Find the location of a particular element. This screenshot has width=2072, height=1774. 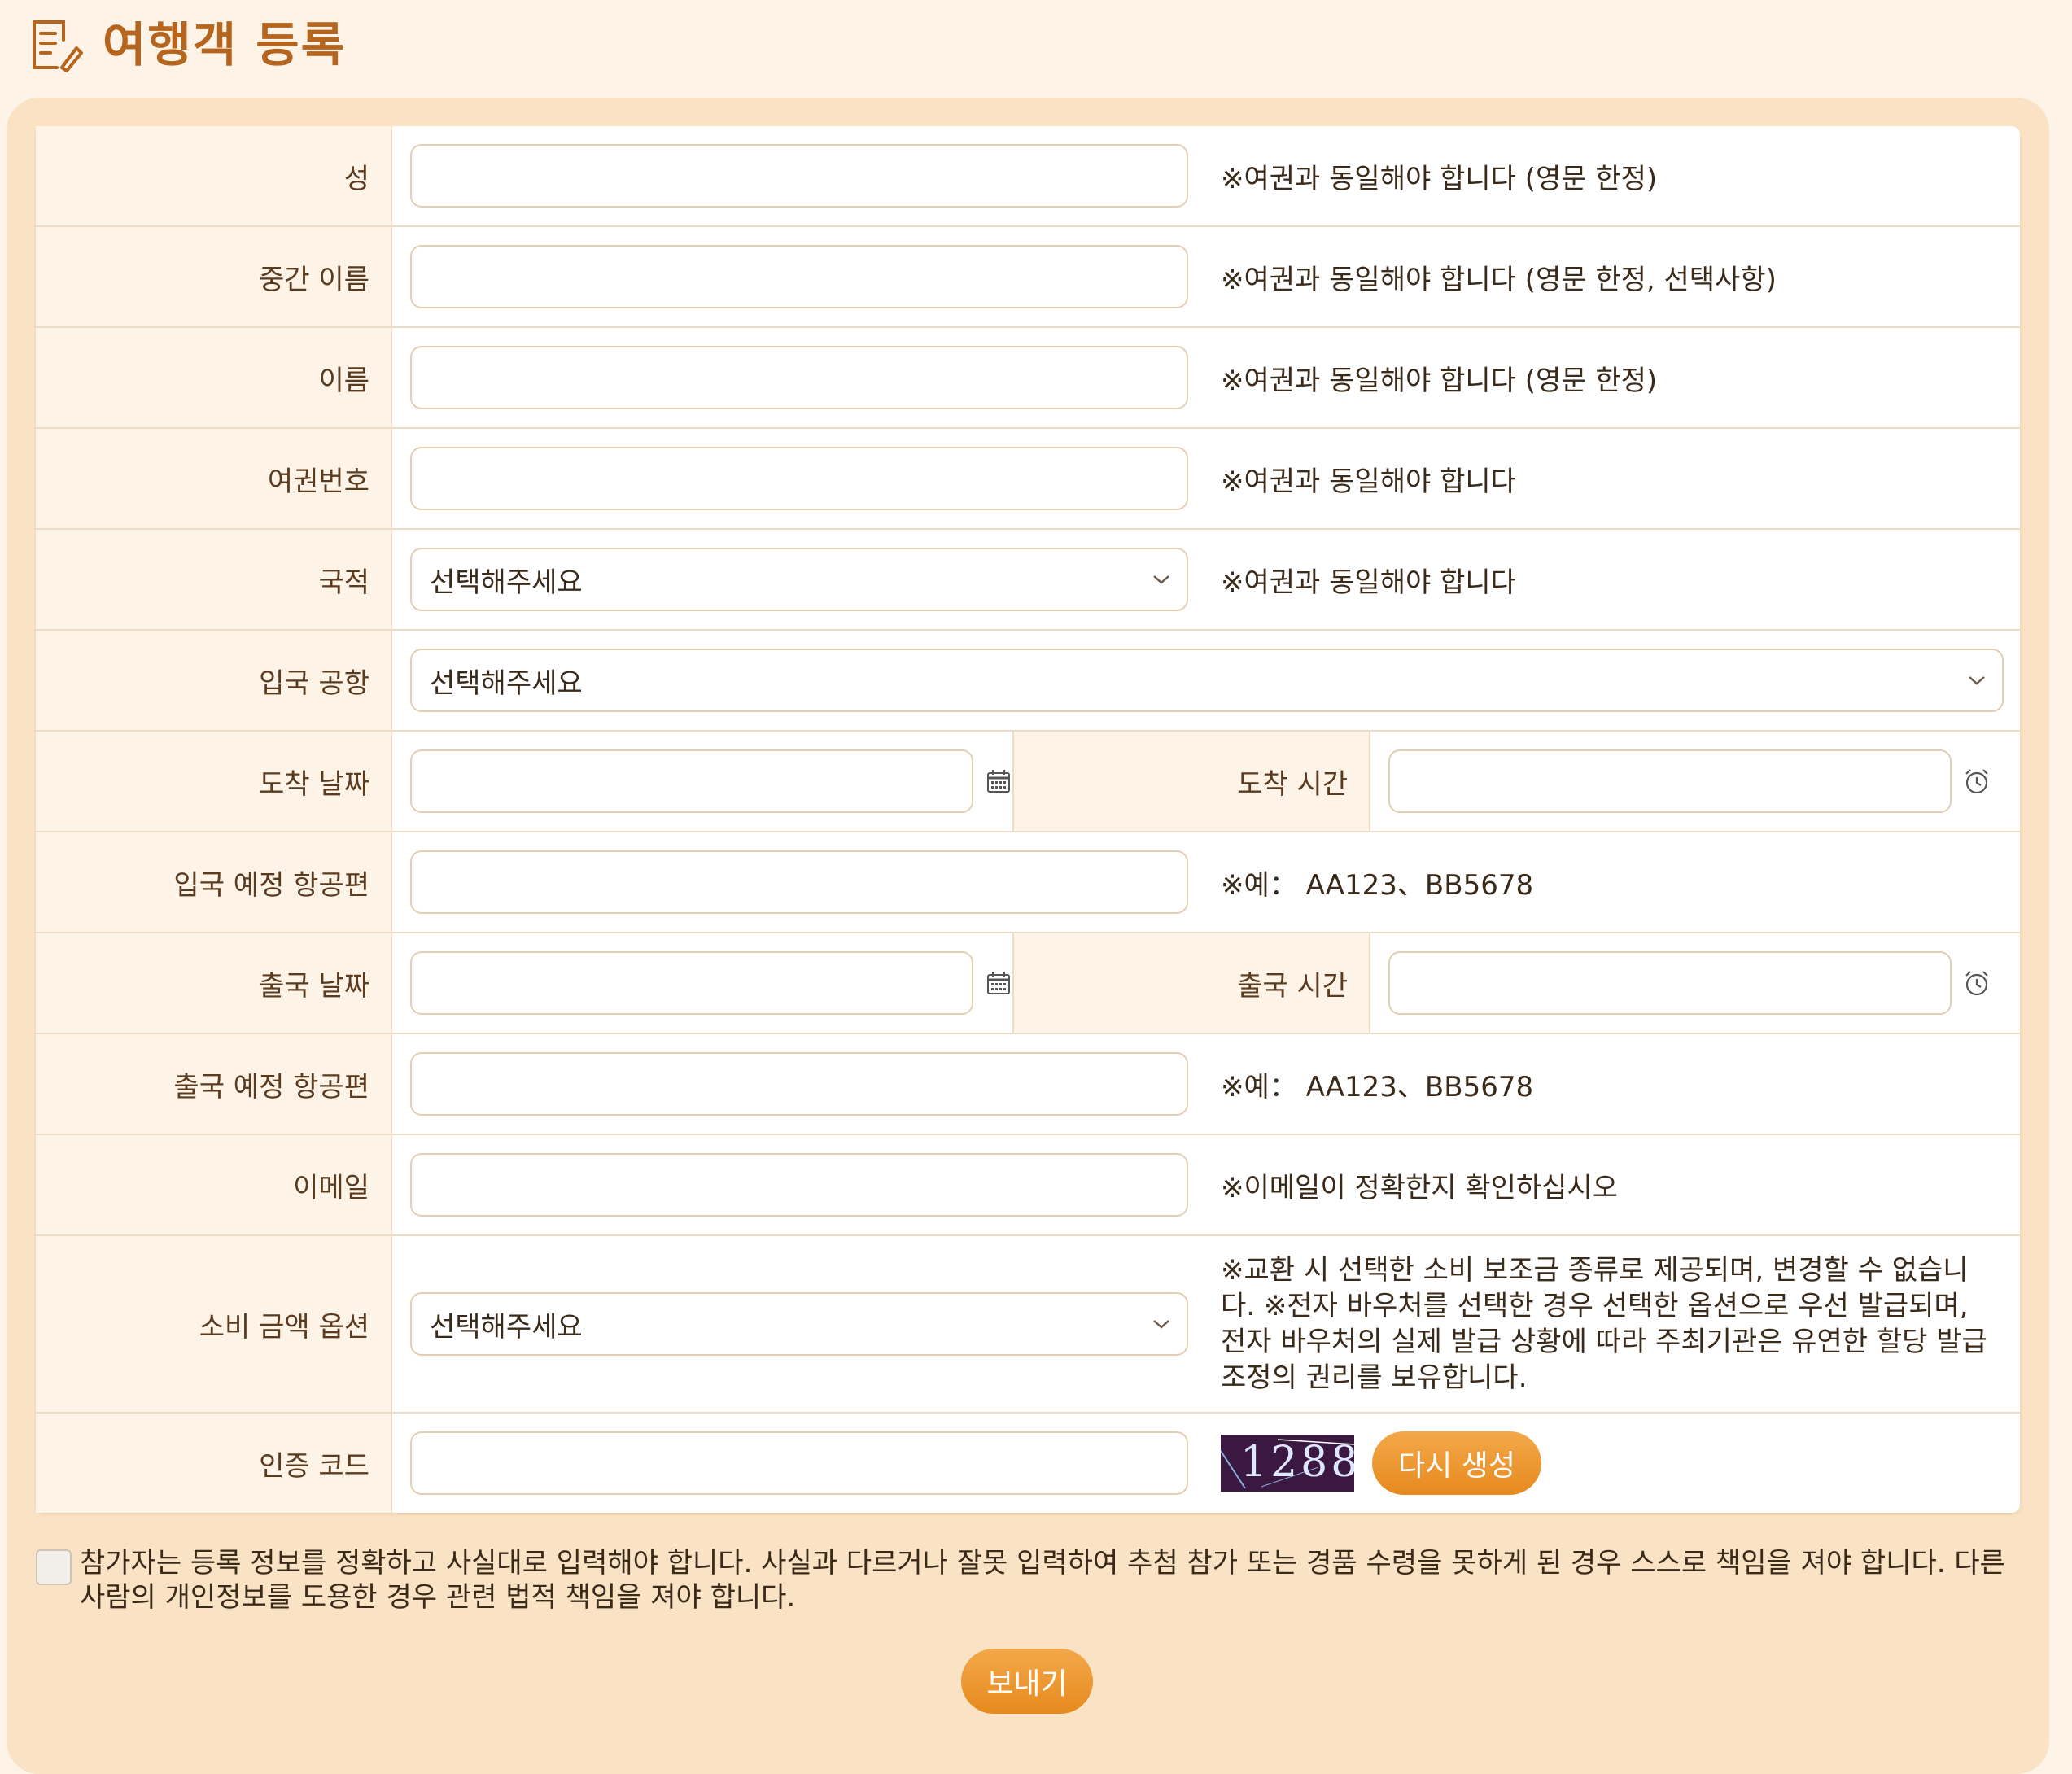

row-arrival-datetime: 도착 날짜 도착 시간 is located at coordinates (1028, 782).